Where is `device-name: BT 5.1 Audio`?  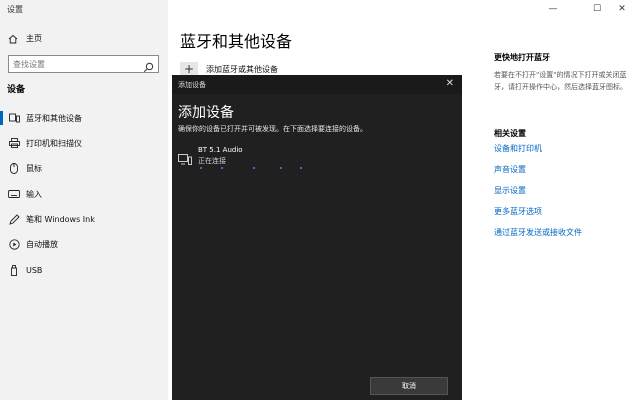 device-name: BT 5.1 Audio is located at coordinates (220, 150).